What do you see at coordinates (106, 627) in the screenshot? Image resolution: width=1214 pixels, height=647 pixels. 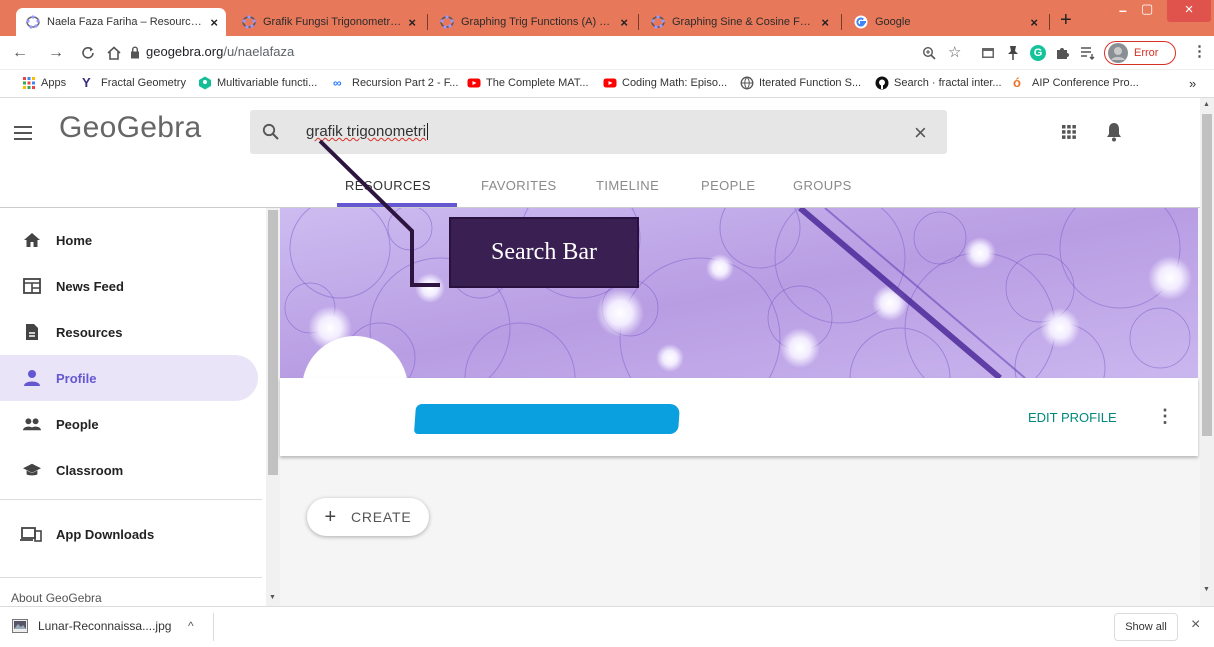 I see `download-item: Lunar-Reconnaissa....jpg ^` at bounding box center [106, 627].